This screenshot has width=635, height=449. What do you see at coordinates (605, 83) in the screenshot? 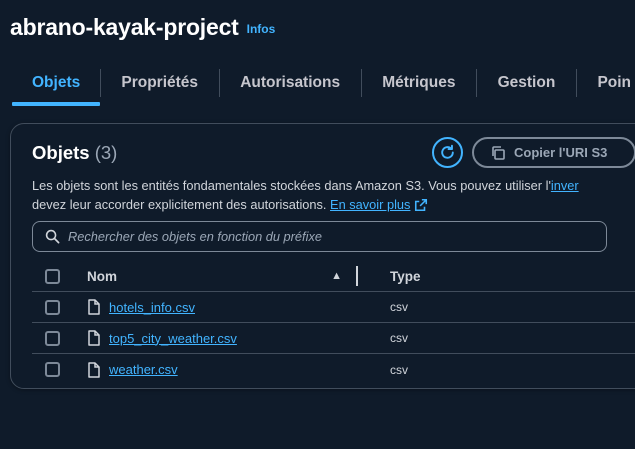
I see `tab-points: Poin` at bounding box center [605, 83].